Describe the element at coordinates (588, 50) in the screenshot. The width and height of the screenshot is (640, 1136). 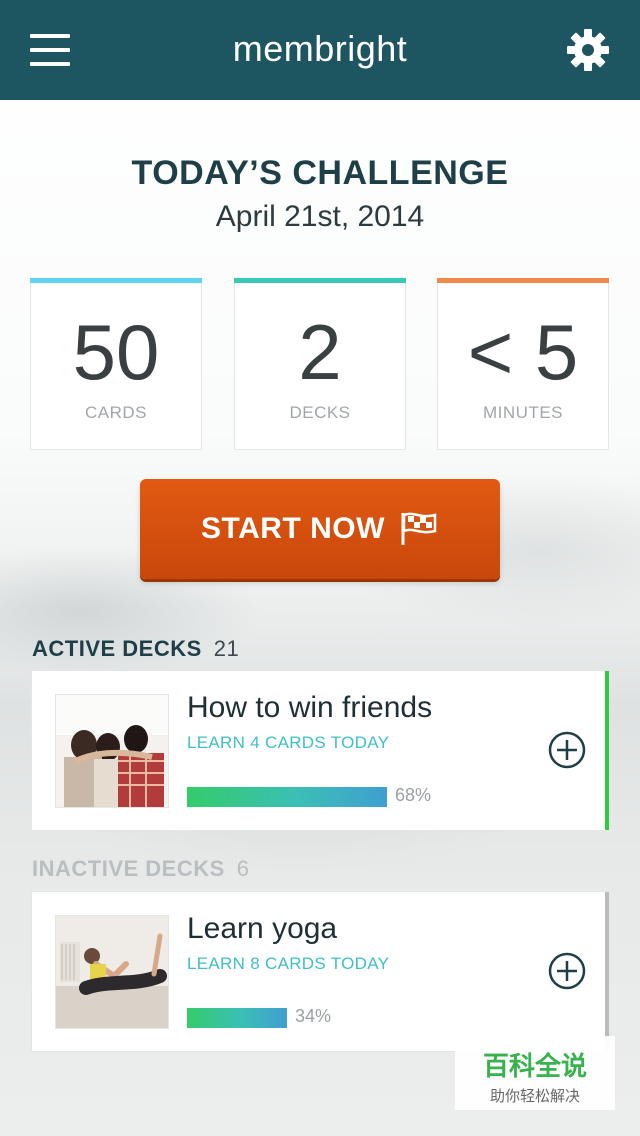
I see `gear-icon` at that location.